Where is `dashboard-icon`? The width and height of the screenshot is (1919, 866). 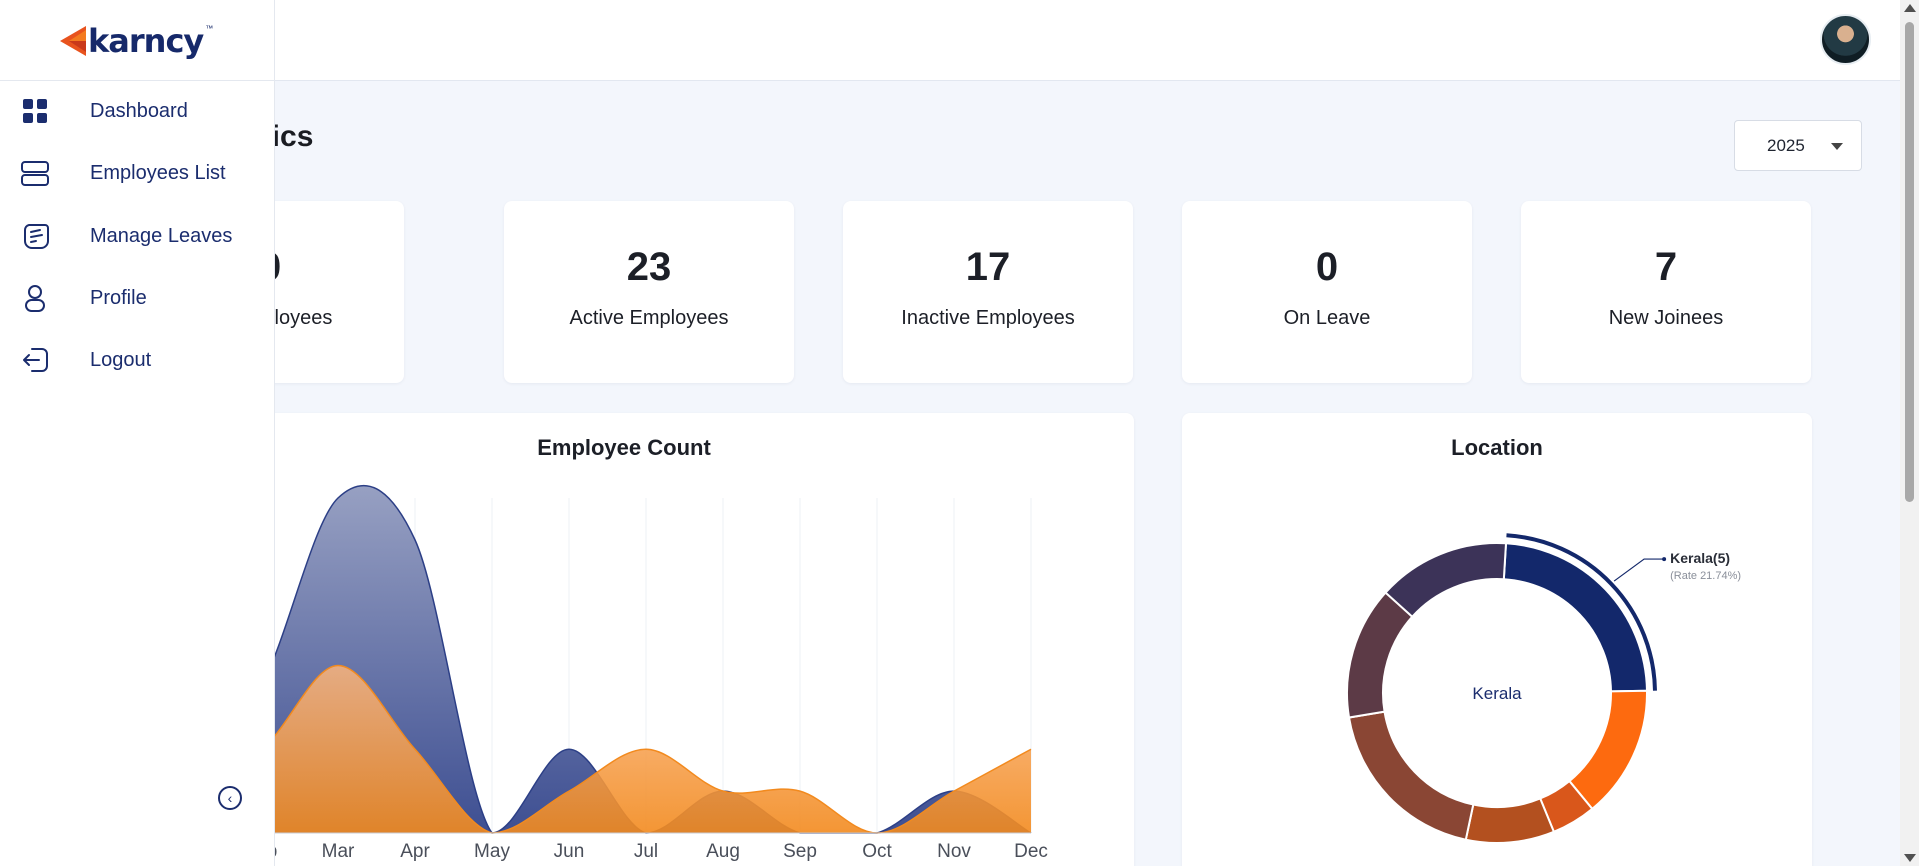
dashboard-icon is located at coordinates (35, 111).